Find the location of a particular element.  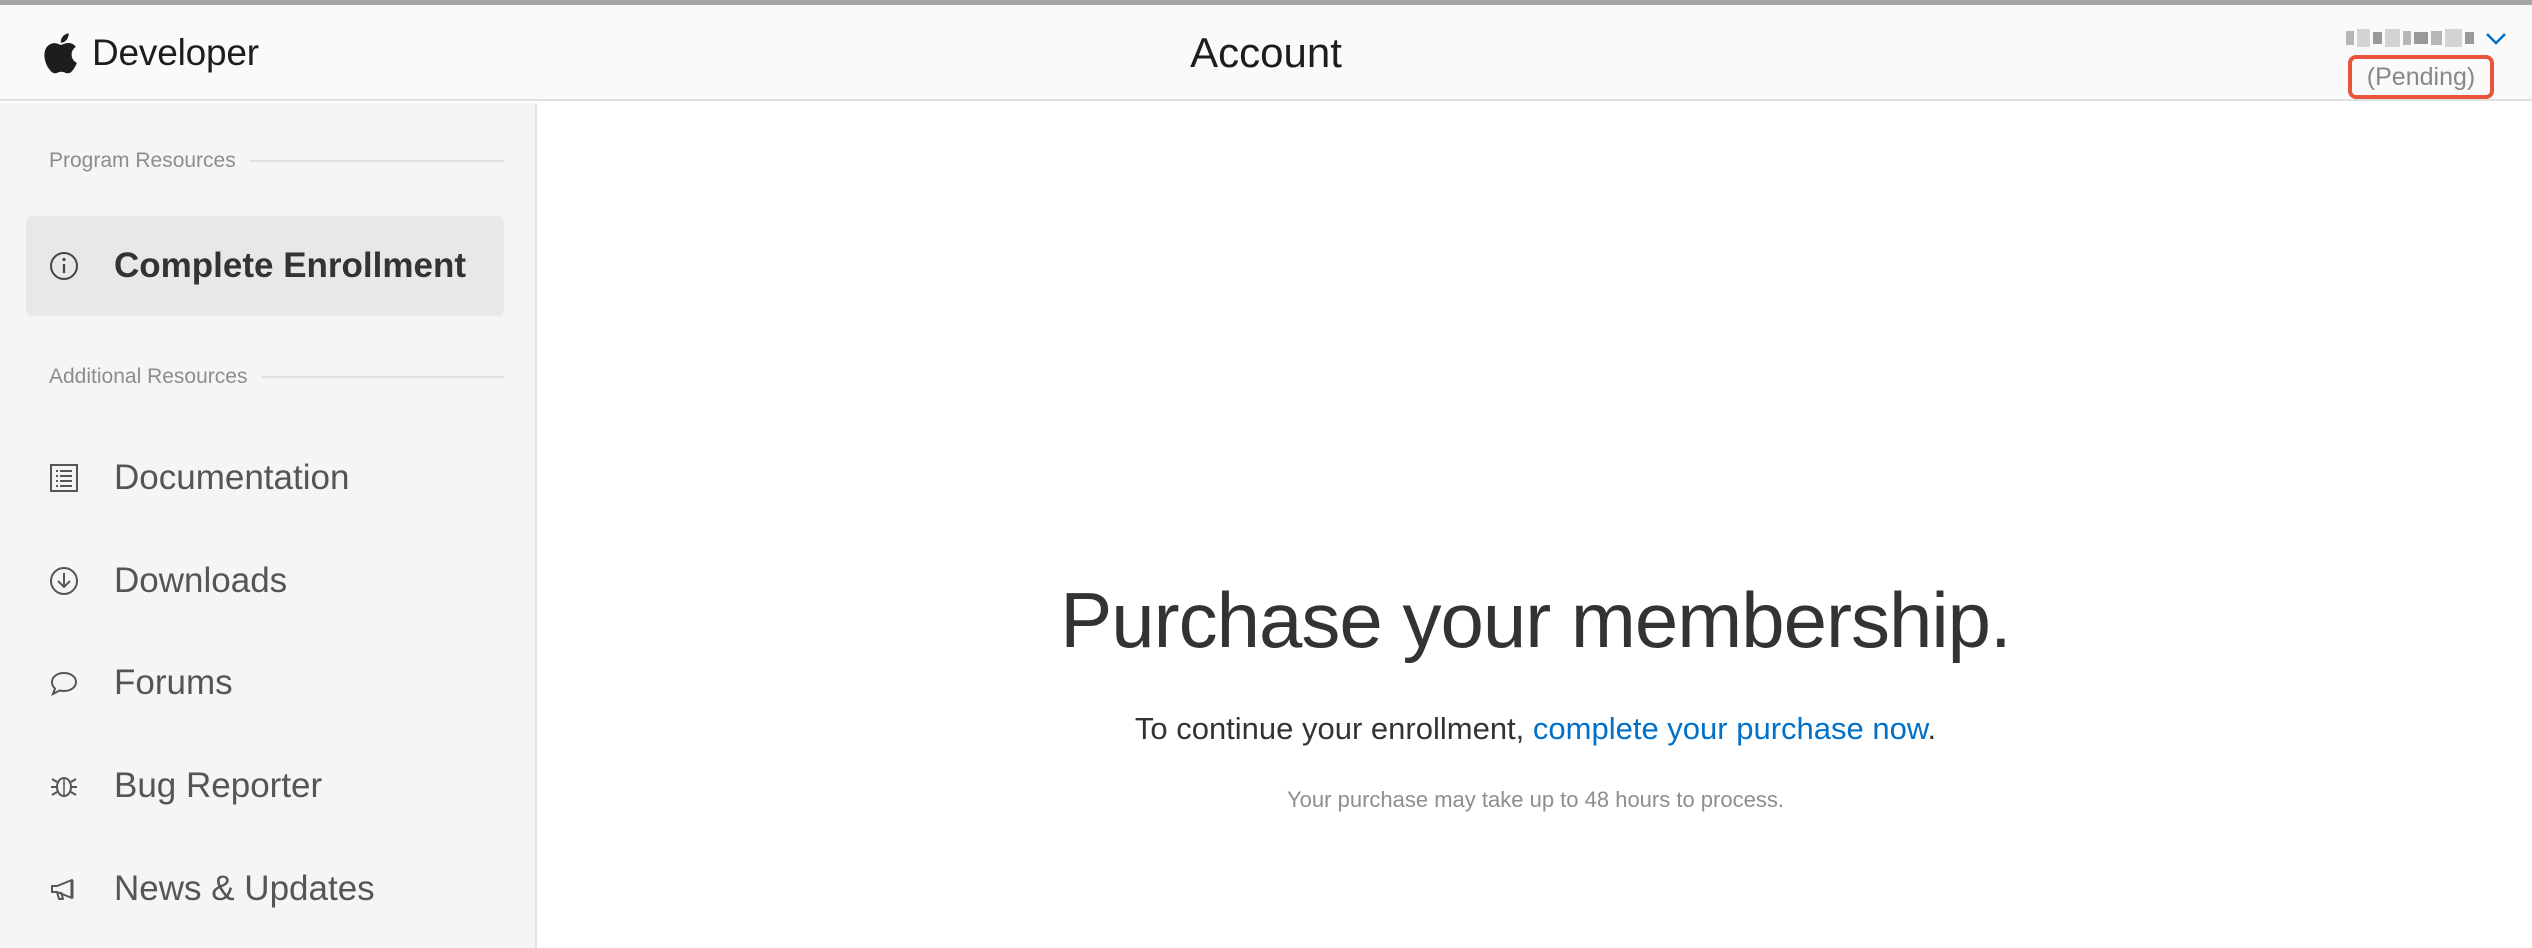

subline-prefix: To continue your enrollment, is located at coordinates (1333, 728).